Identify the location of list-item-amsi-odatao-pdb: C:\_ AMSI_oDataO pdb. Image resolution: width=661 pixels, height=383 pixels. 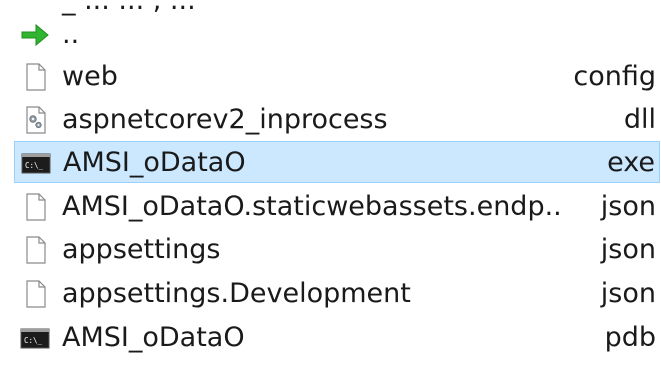
(337, 338).